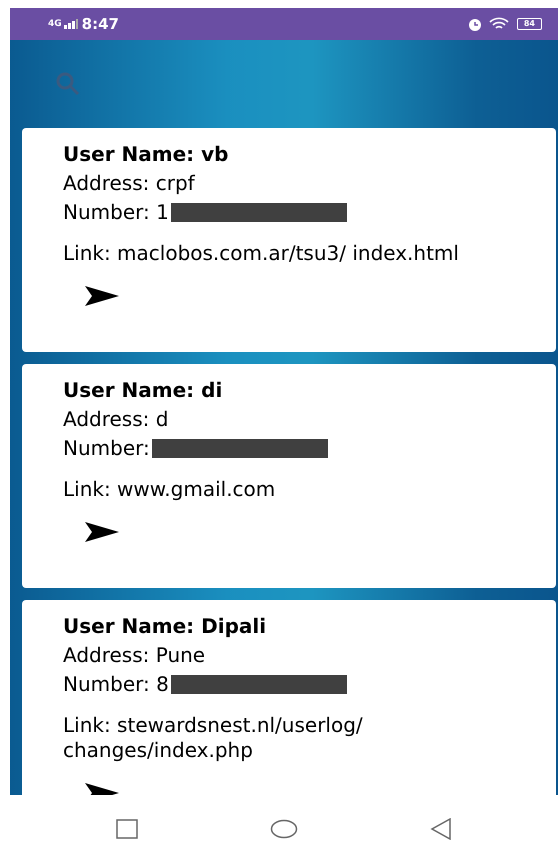  I want to click on clock: 8:47, so click(100, 24).